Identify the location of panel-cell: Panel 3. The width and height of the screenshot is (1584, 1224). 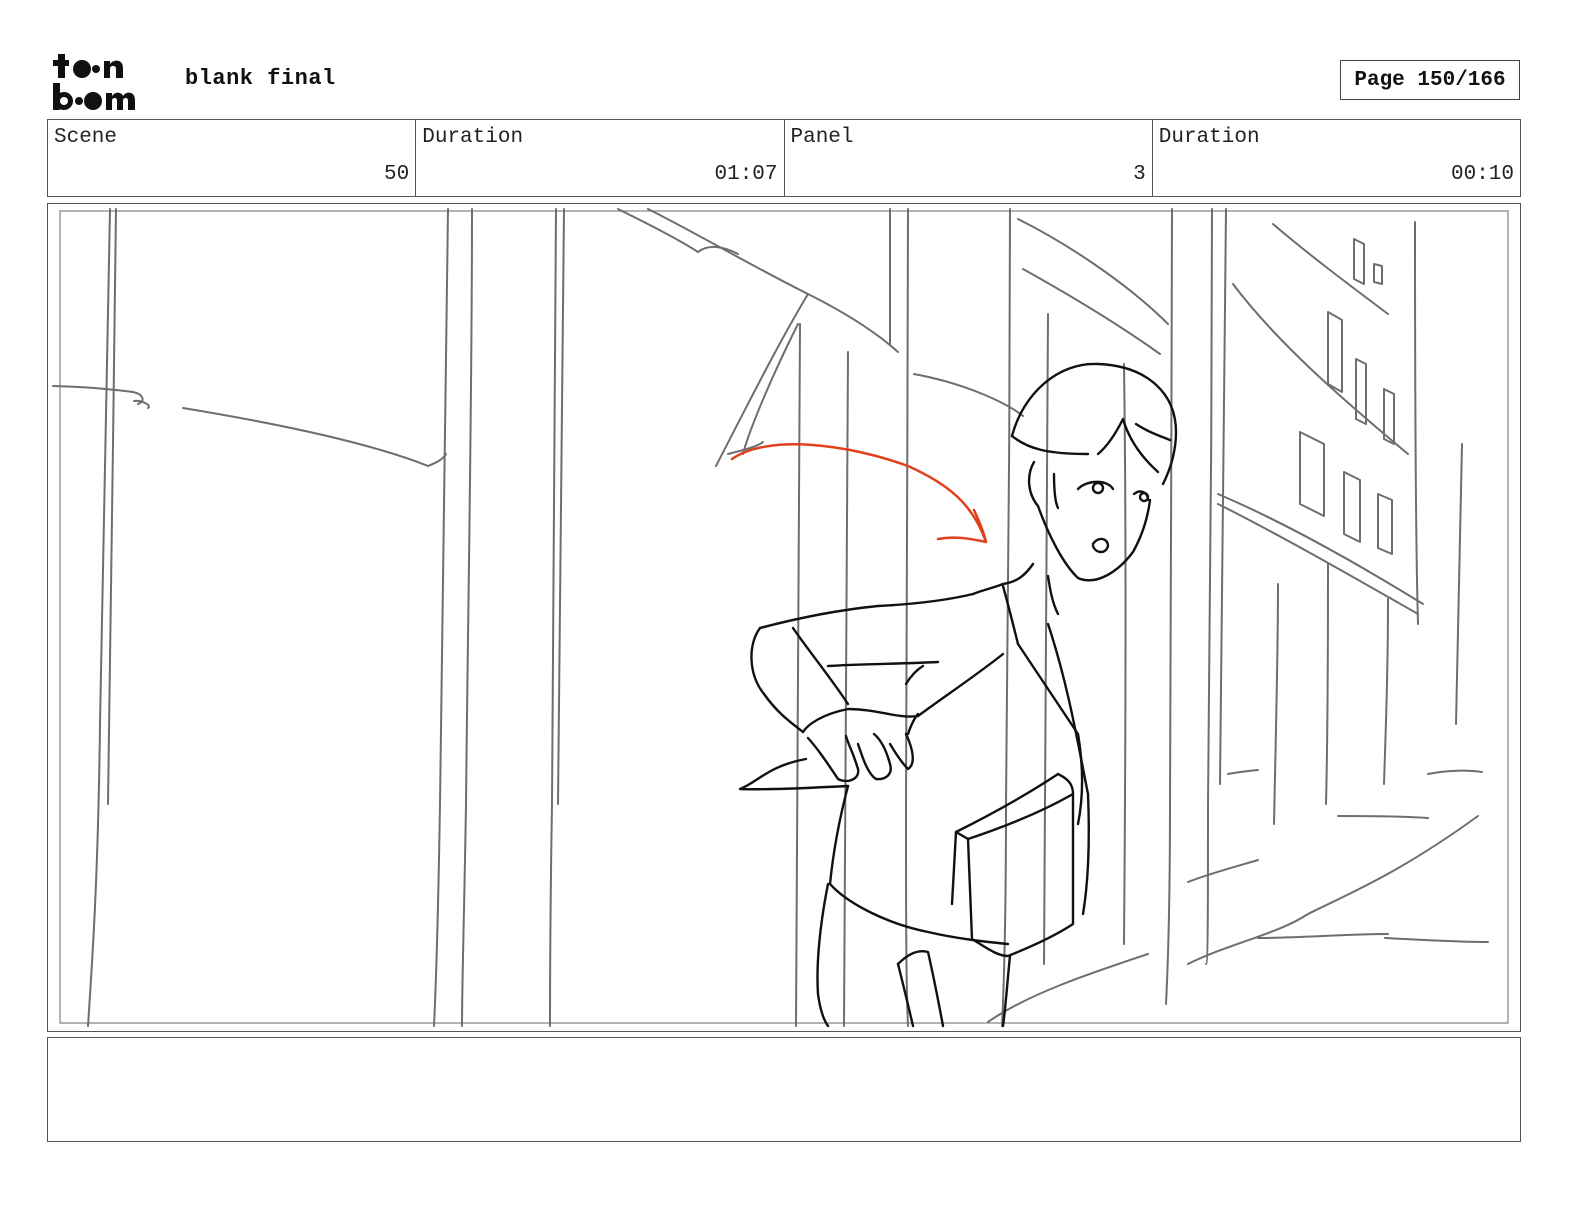
(969, 158).